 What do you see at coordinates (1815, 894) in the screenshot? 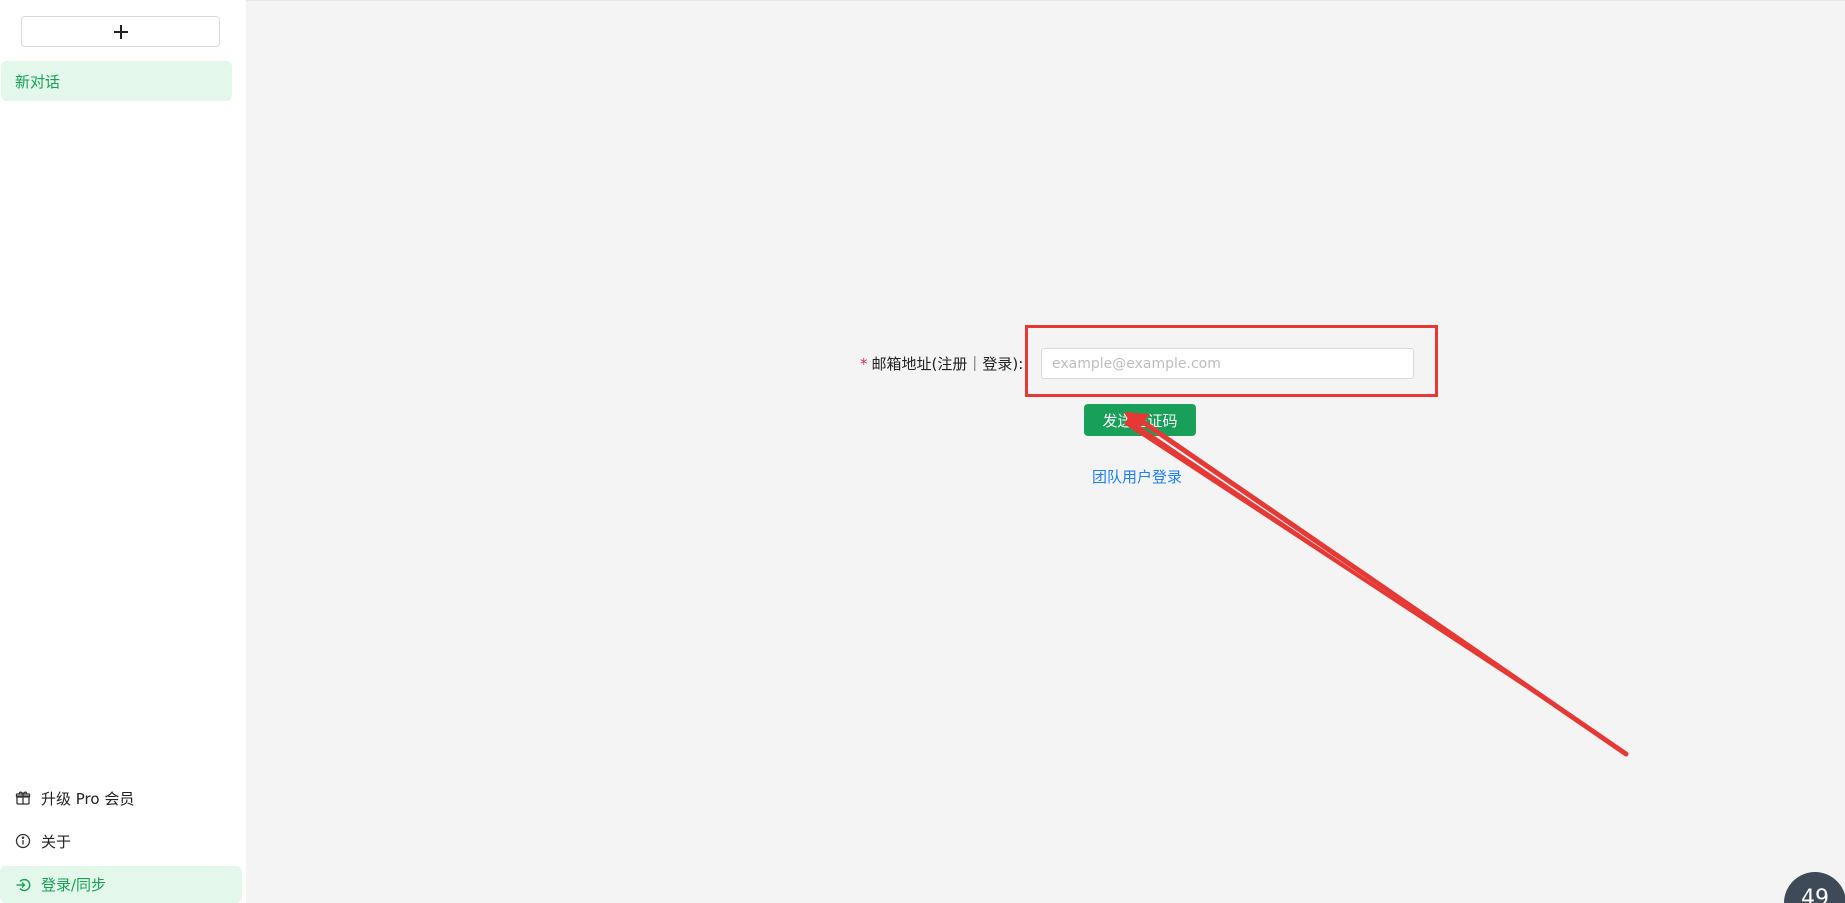
I see `floating-counter-value: 49` at bounding box center [1815, 894].